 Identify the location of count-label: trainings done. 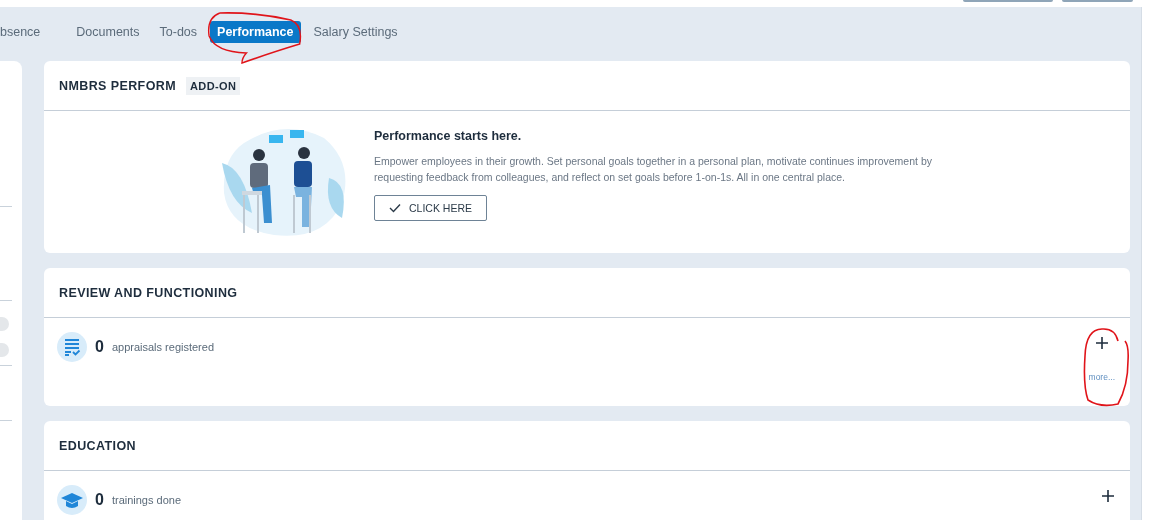
(146, 500).